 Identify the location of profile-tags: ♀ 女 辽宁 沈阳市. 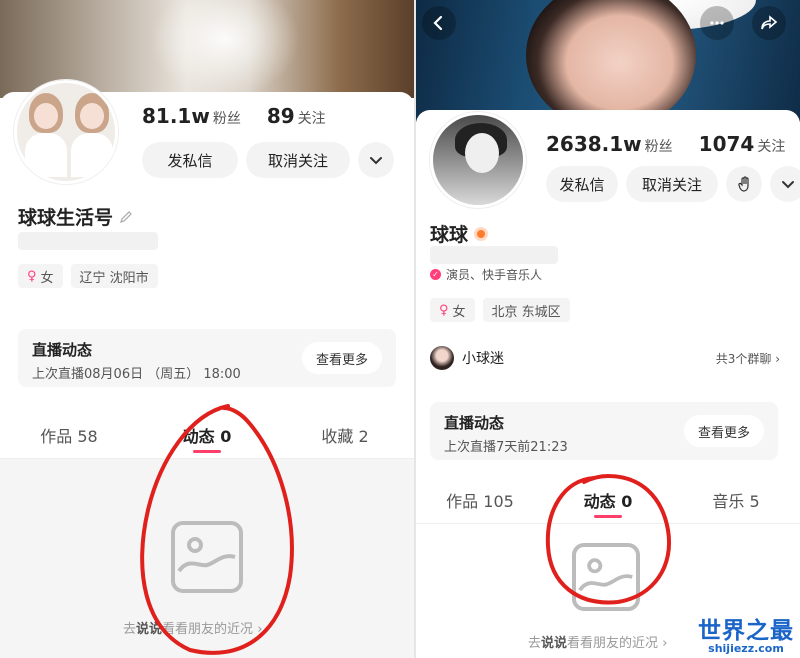
(88, 276).